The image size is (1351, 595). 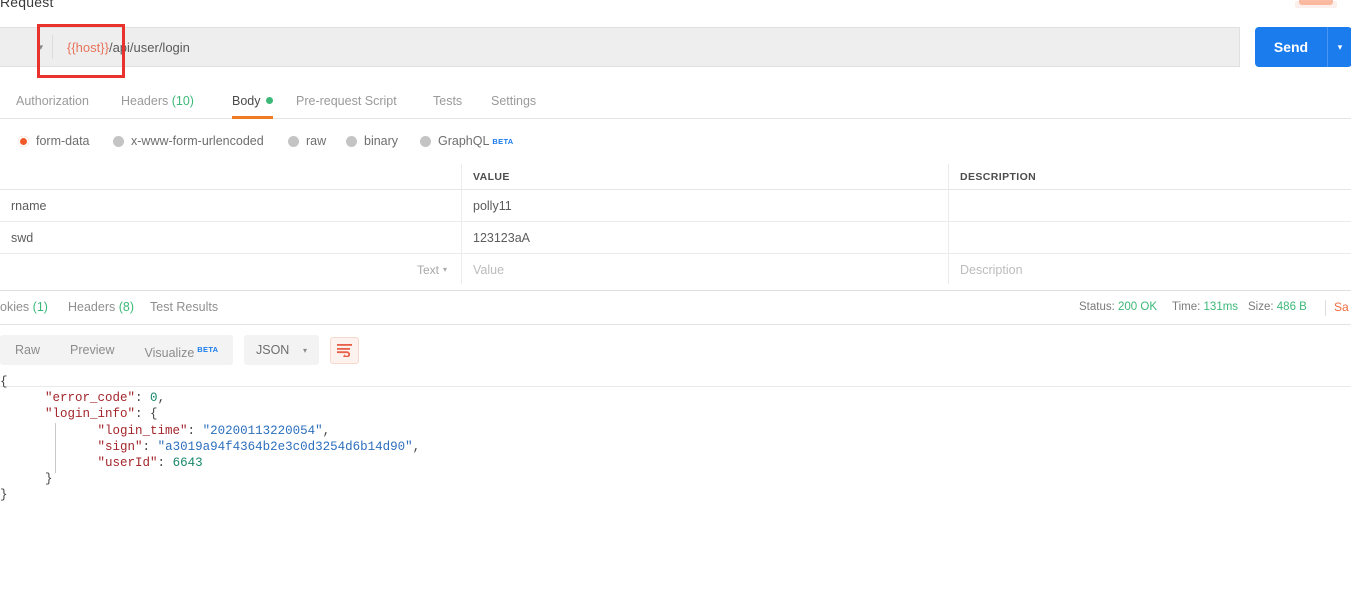 What do you see at coordinates (88, 47) in the screenshot?
I see `url-variable: {{host}}` at bounding box center [88, 47].